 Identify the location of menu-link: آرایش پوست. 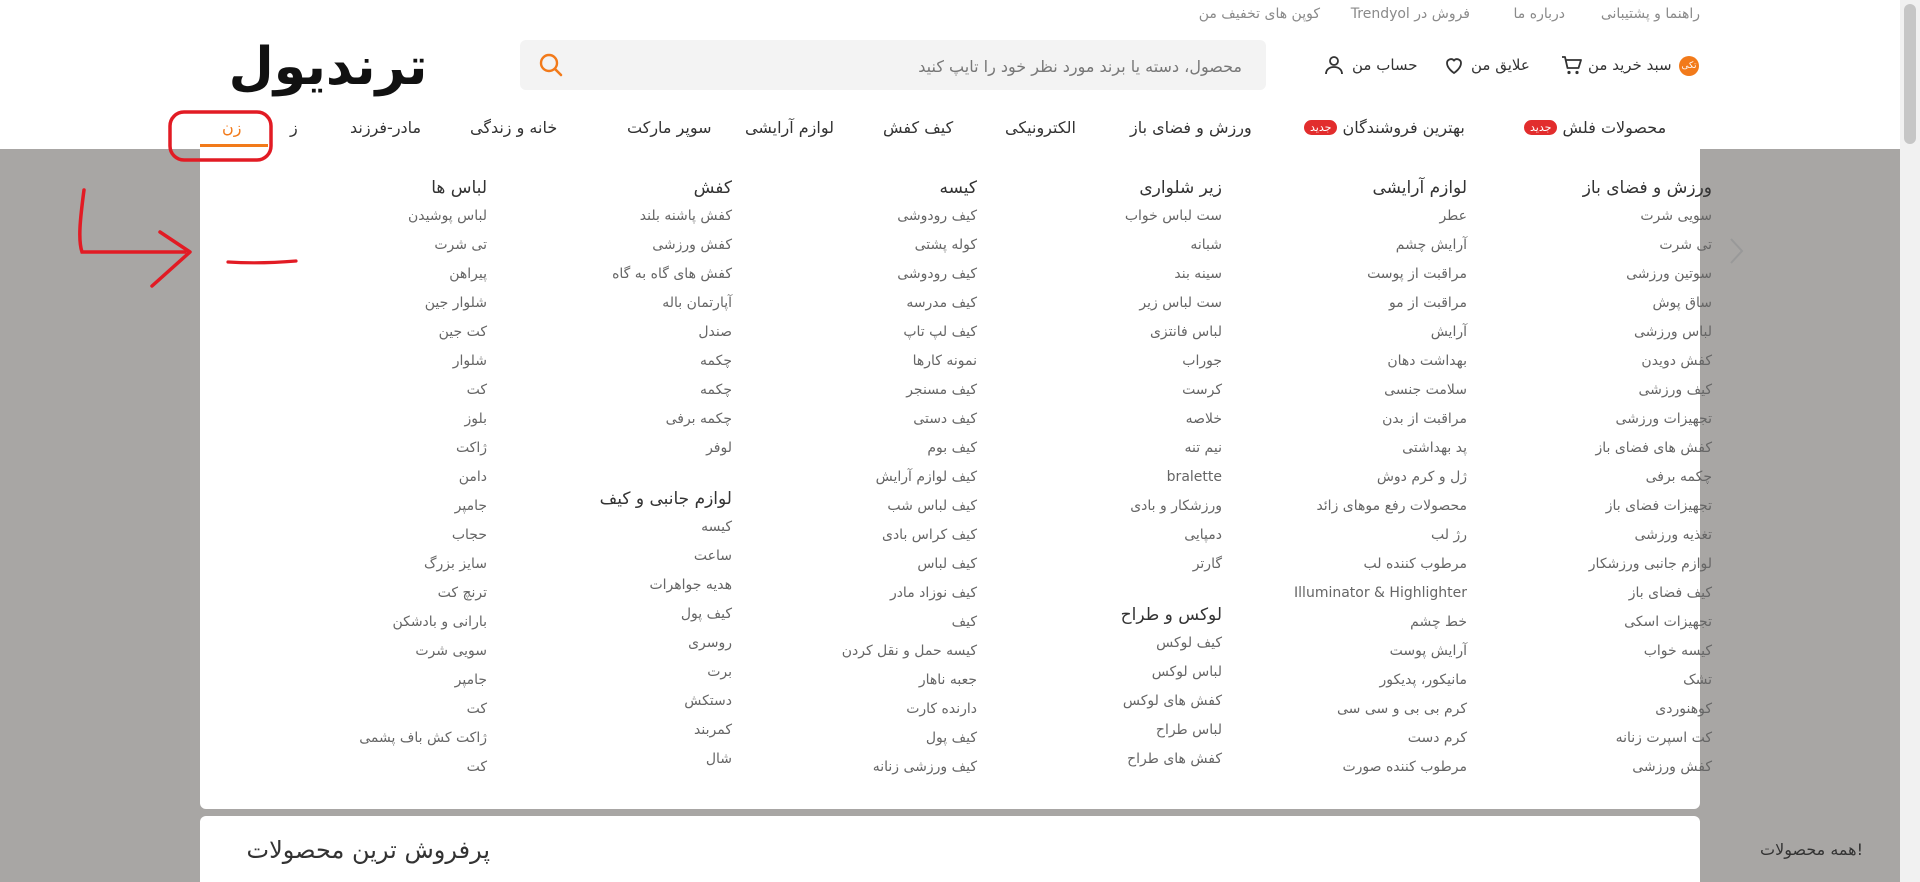
(1342, 651).